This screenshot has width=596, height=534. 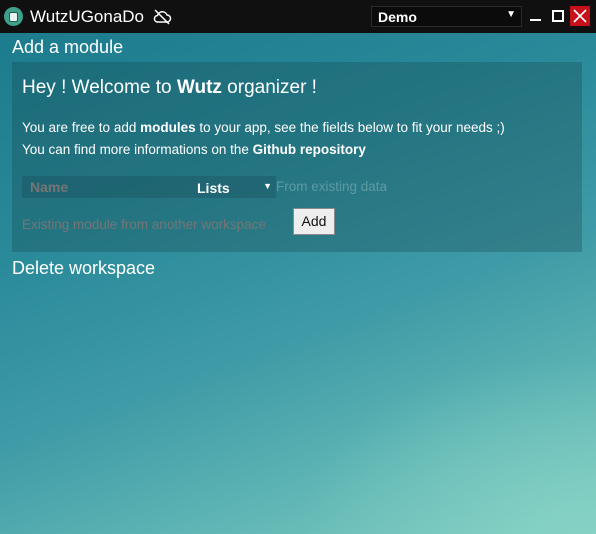 I want to click on close-icon, so click(x=580, y=16).